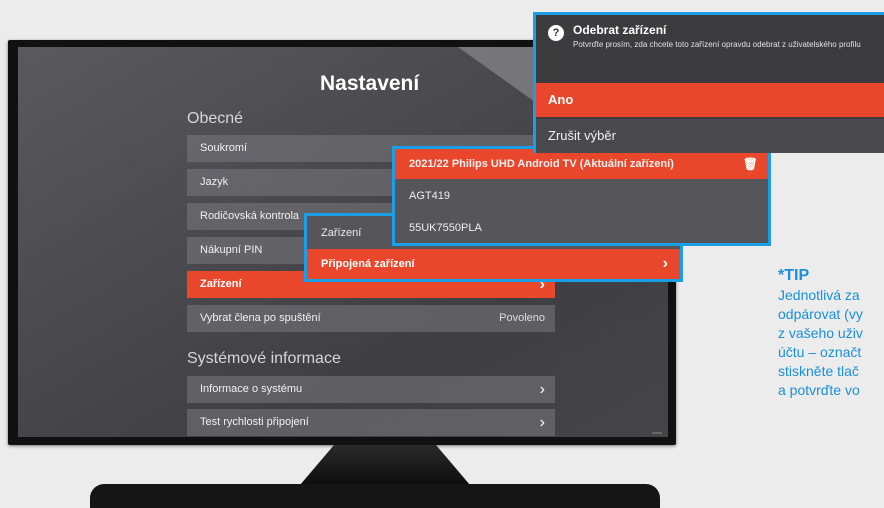 The image size is (884, 508). Describe the element at coordinates (820, 314) in the screenshot. I see `tip-line: odpárovat (vy` at that location.